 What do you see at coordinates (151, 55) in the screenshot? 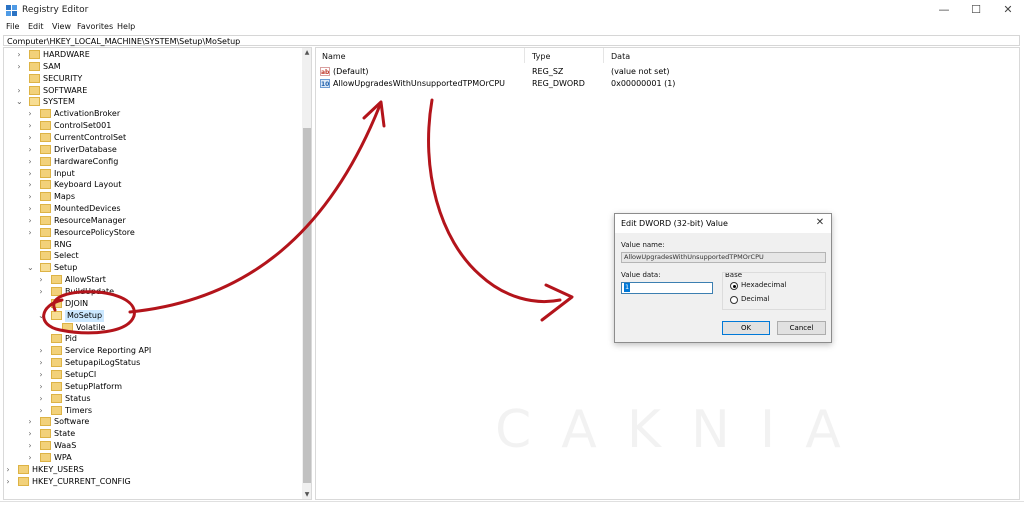
I see `tree-item: › HARDWARE` at bounding box center [151, 55].